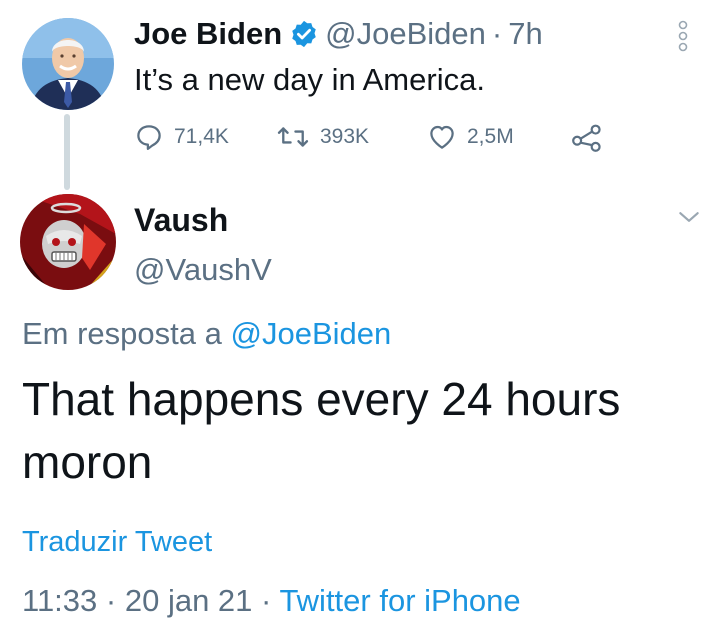 The height and width of the screenshot is (624, 720). What do you see at coordinates (149, 137) in the screenshot?
I see `reply-icon` at bounding box center [149, 137].